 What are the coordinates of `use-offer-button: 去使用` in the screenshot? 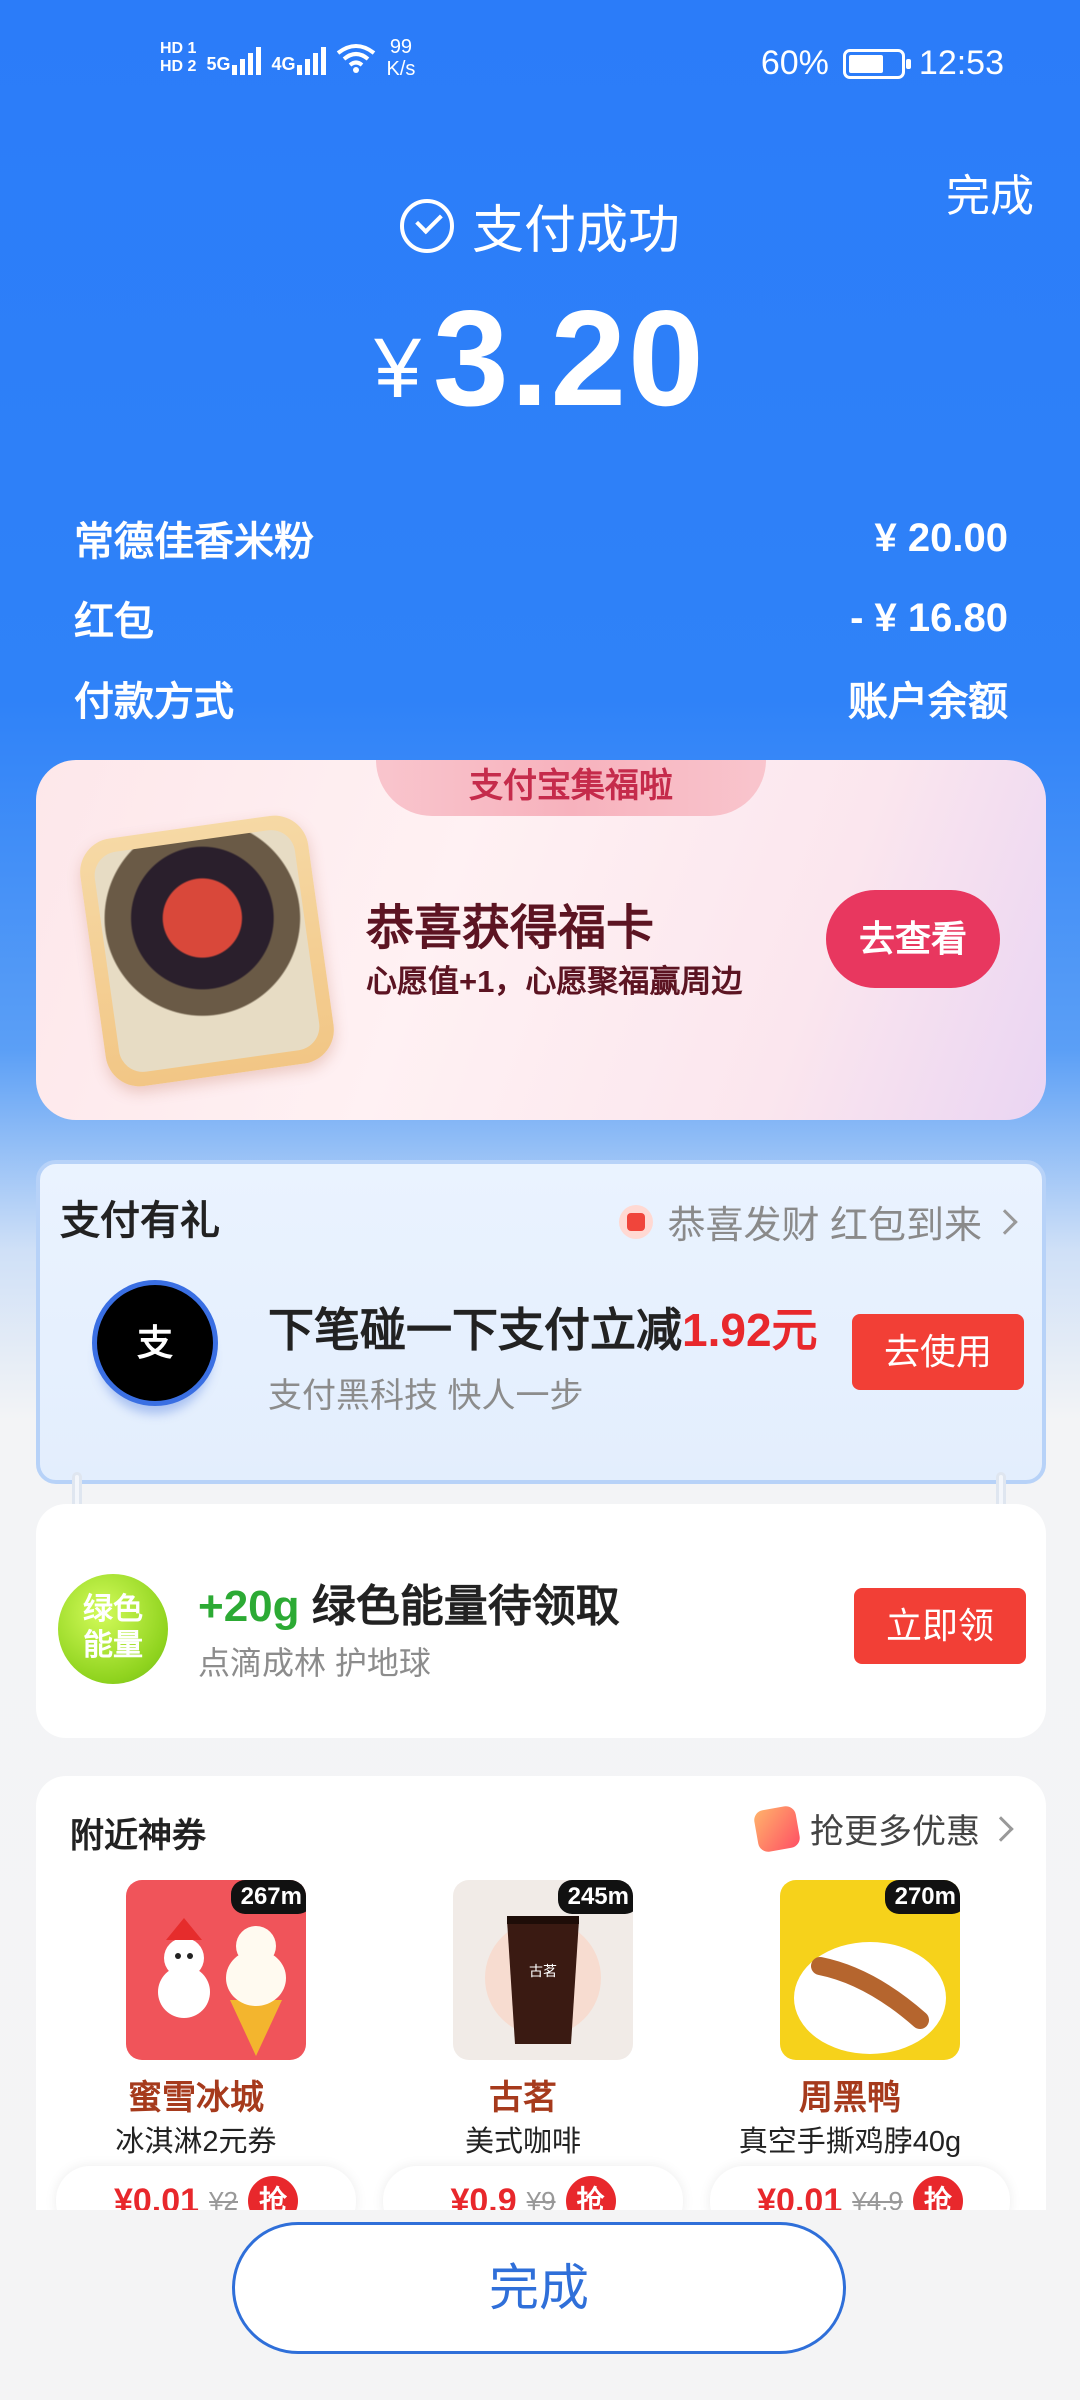 It's located at (938, 1352).